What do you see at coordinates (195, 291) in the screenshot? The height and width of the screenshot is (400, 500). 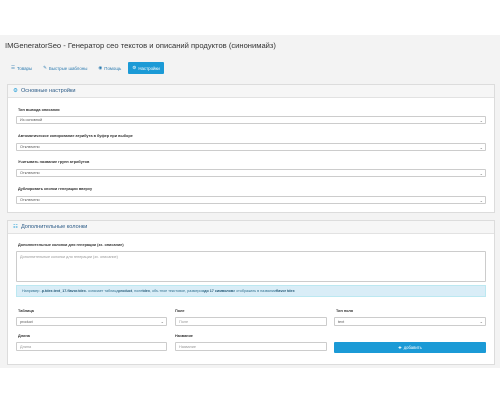 I see `hint-text: , размером` at bounding box center [195, 291].